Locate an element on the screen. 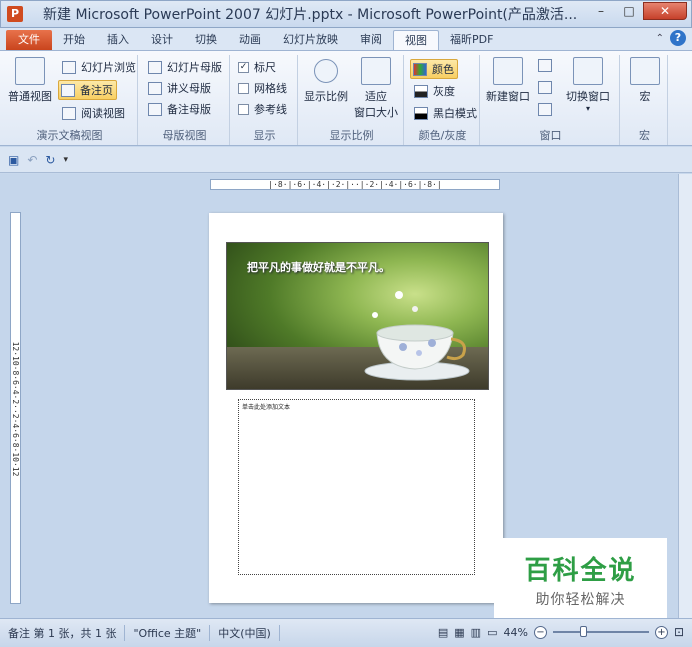  group-label: 母版视图 is located at coordinates (184, 135).